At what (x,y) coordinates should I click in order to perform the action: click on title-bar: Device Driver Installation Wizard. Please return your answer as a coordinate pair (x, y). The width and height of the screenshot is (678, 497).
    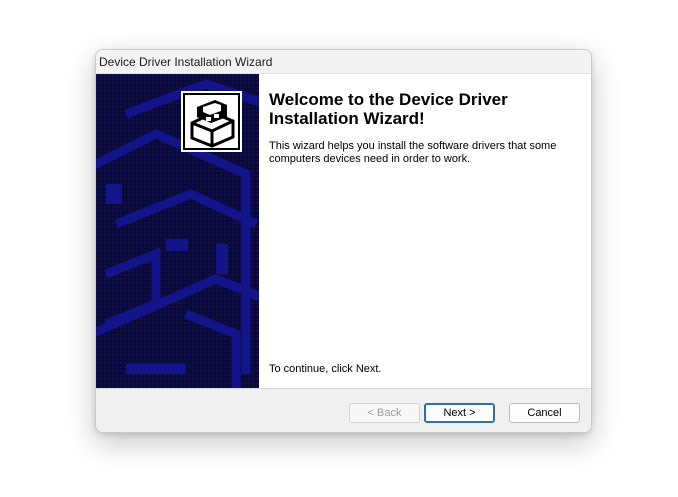
    Looking at the image, I should click on (343, 62).